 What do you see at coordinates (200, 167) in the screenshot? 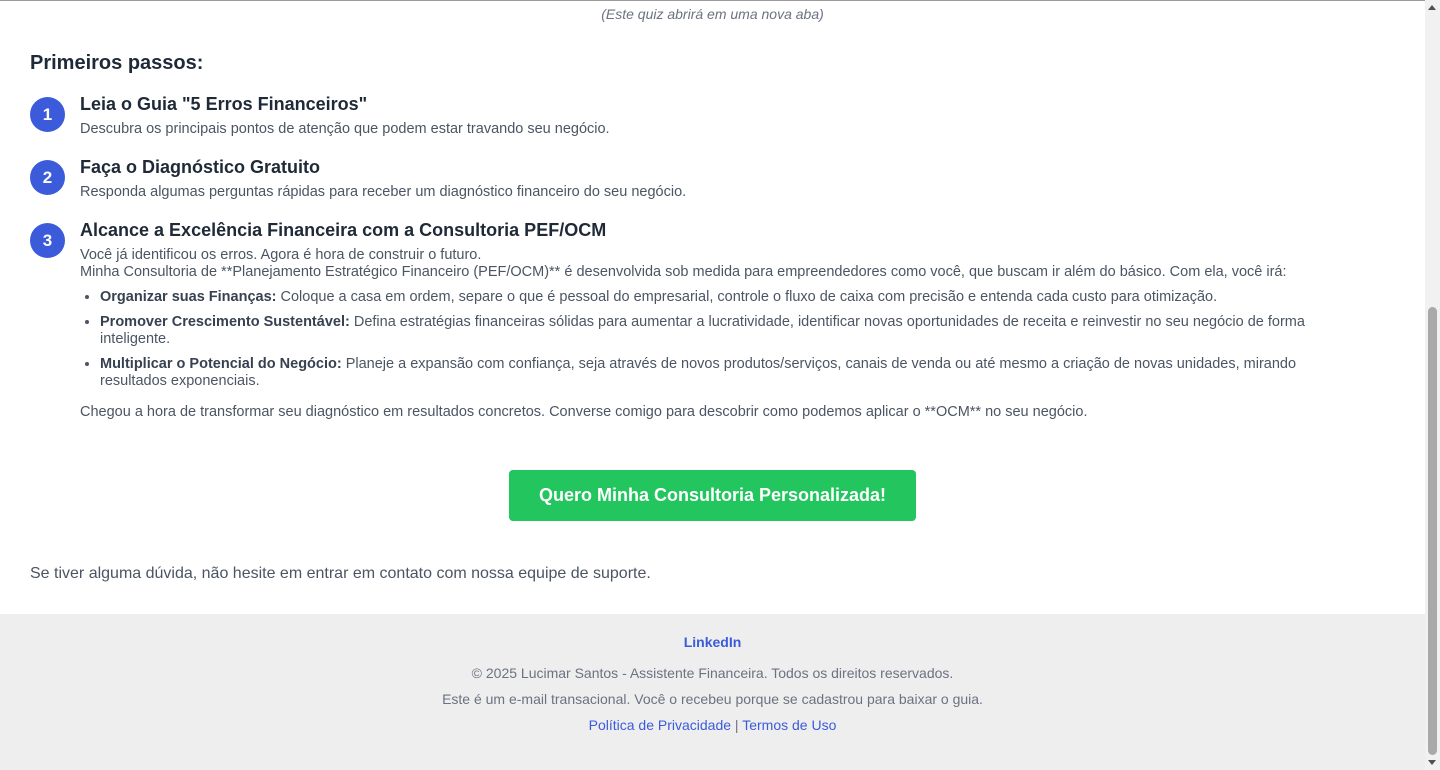
I see `step-title: Faça o Diagnóstico Gratuito` at bounding box center [200, 167].